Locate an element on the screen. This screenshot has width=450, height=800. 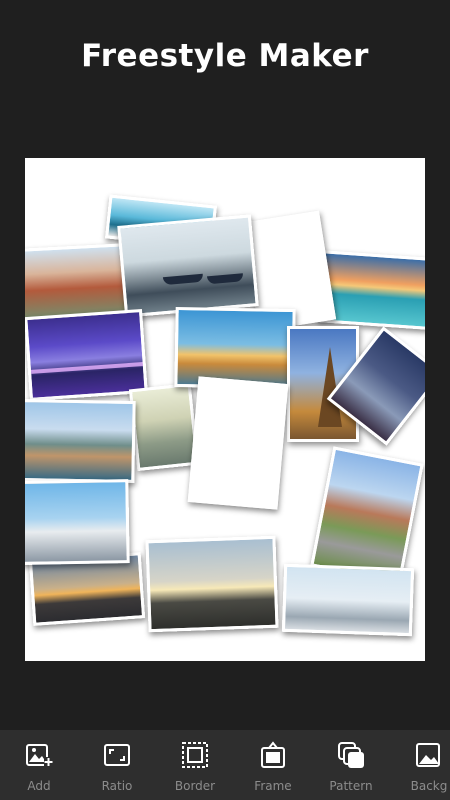
ratio-button: Ratio is located at coordinates (117, 765).